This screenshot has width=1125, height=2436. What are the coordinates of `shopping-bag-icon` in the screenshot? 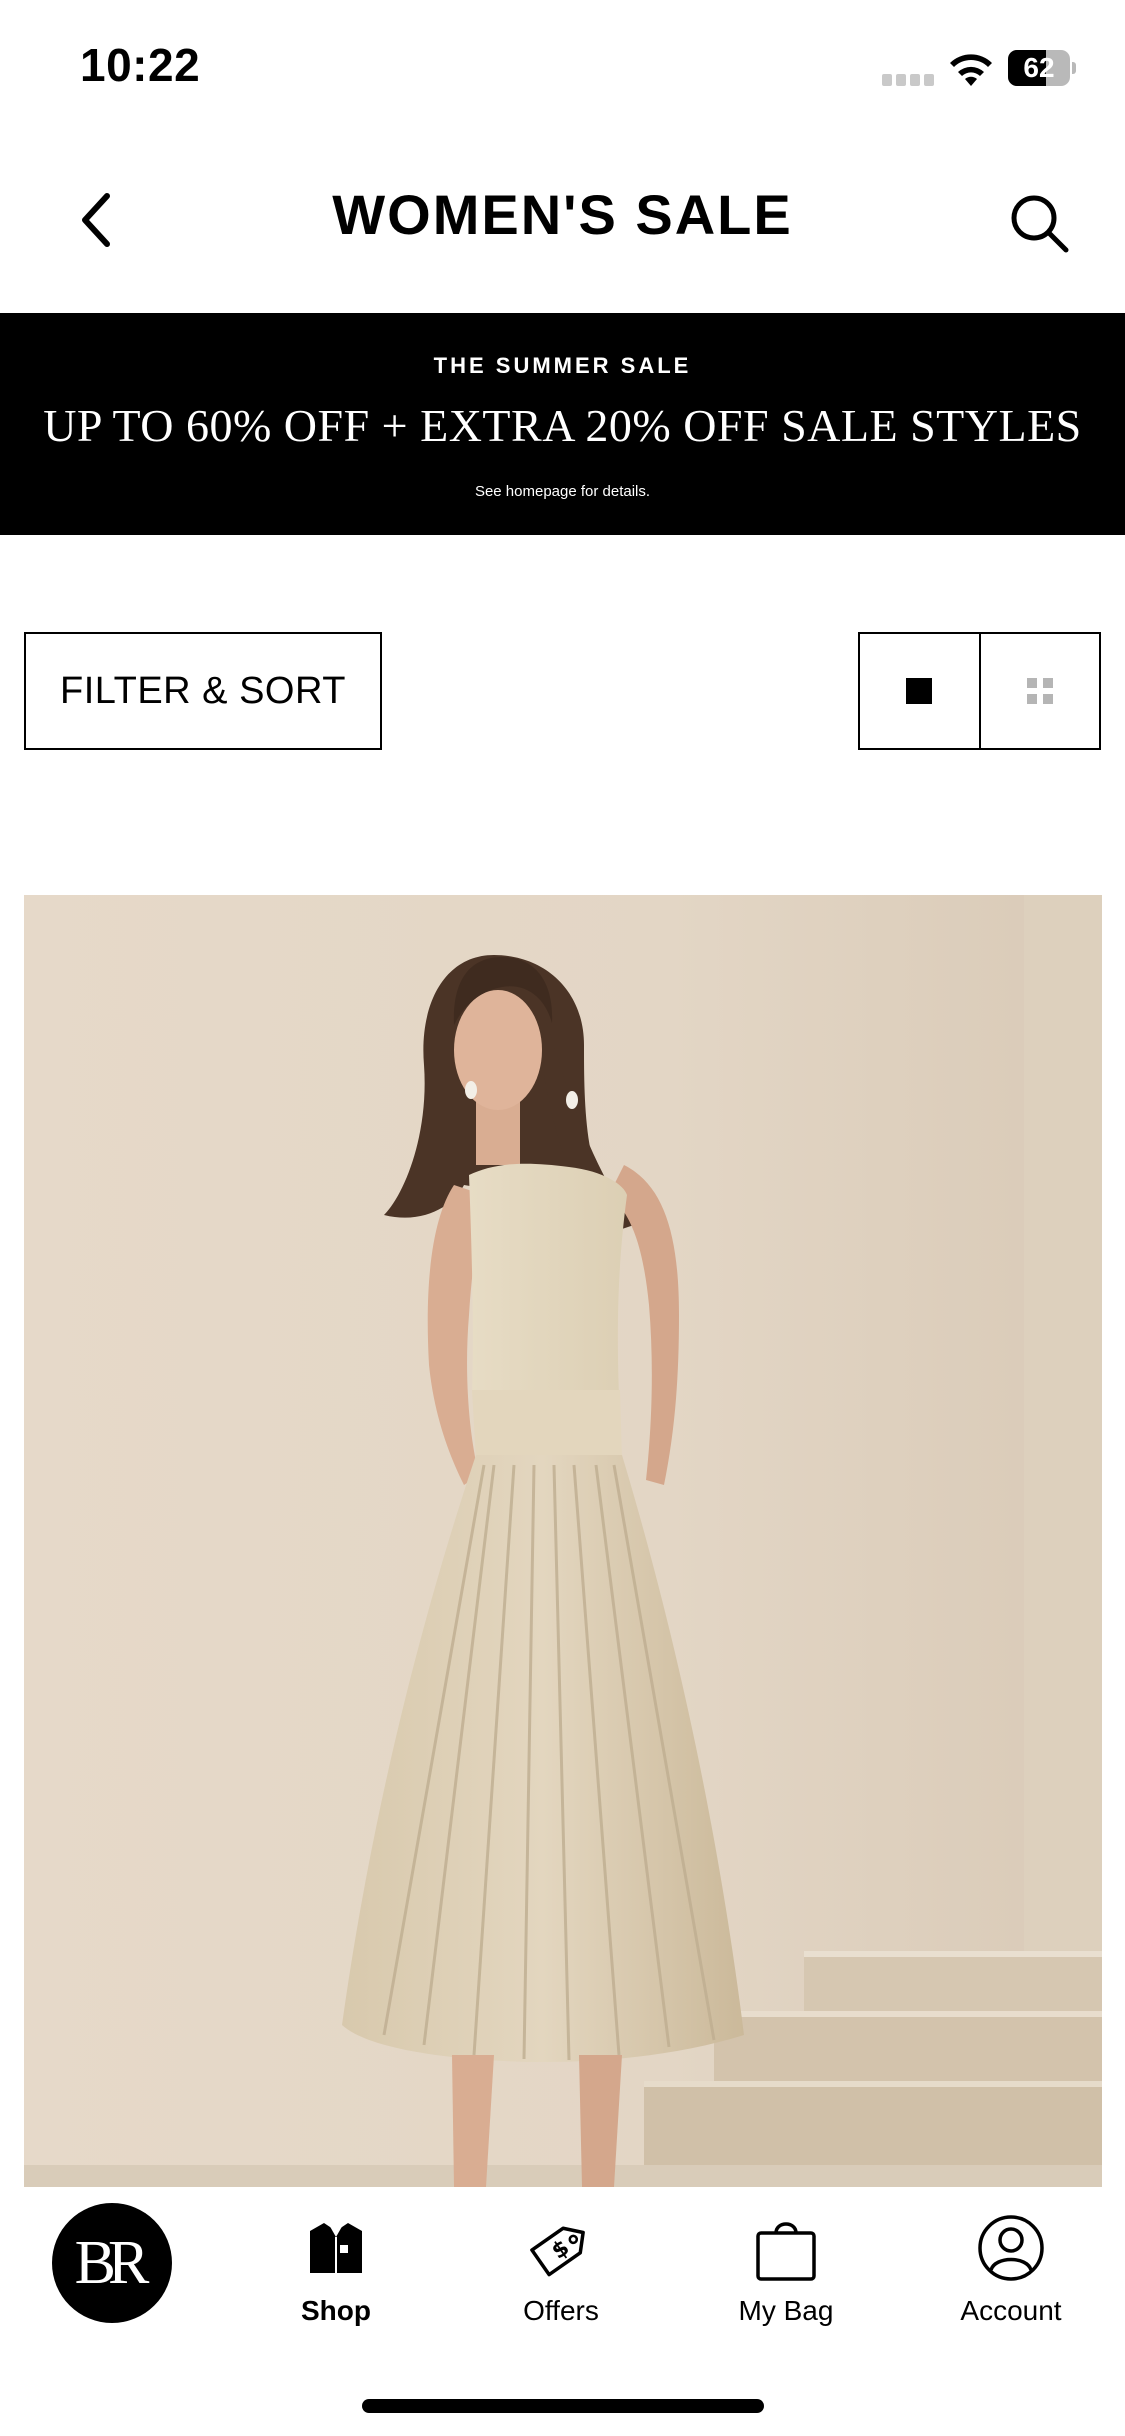 It's located at (786, 2251).